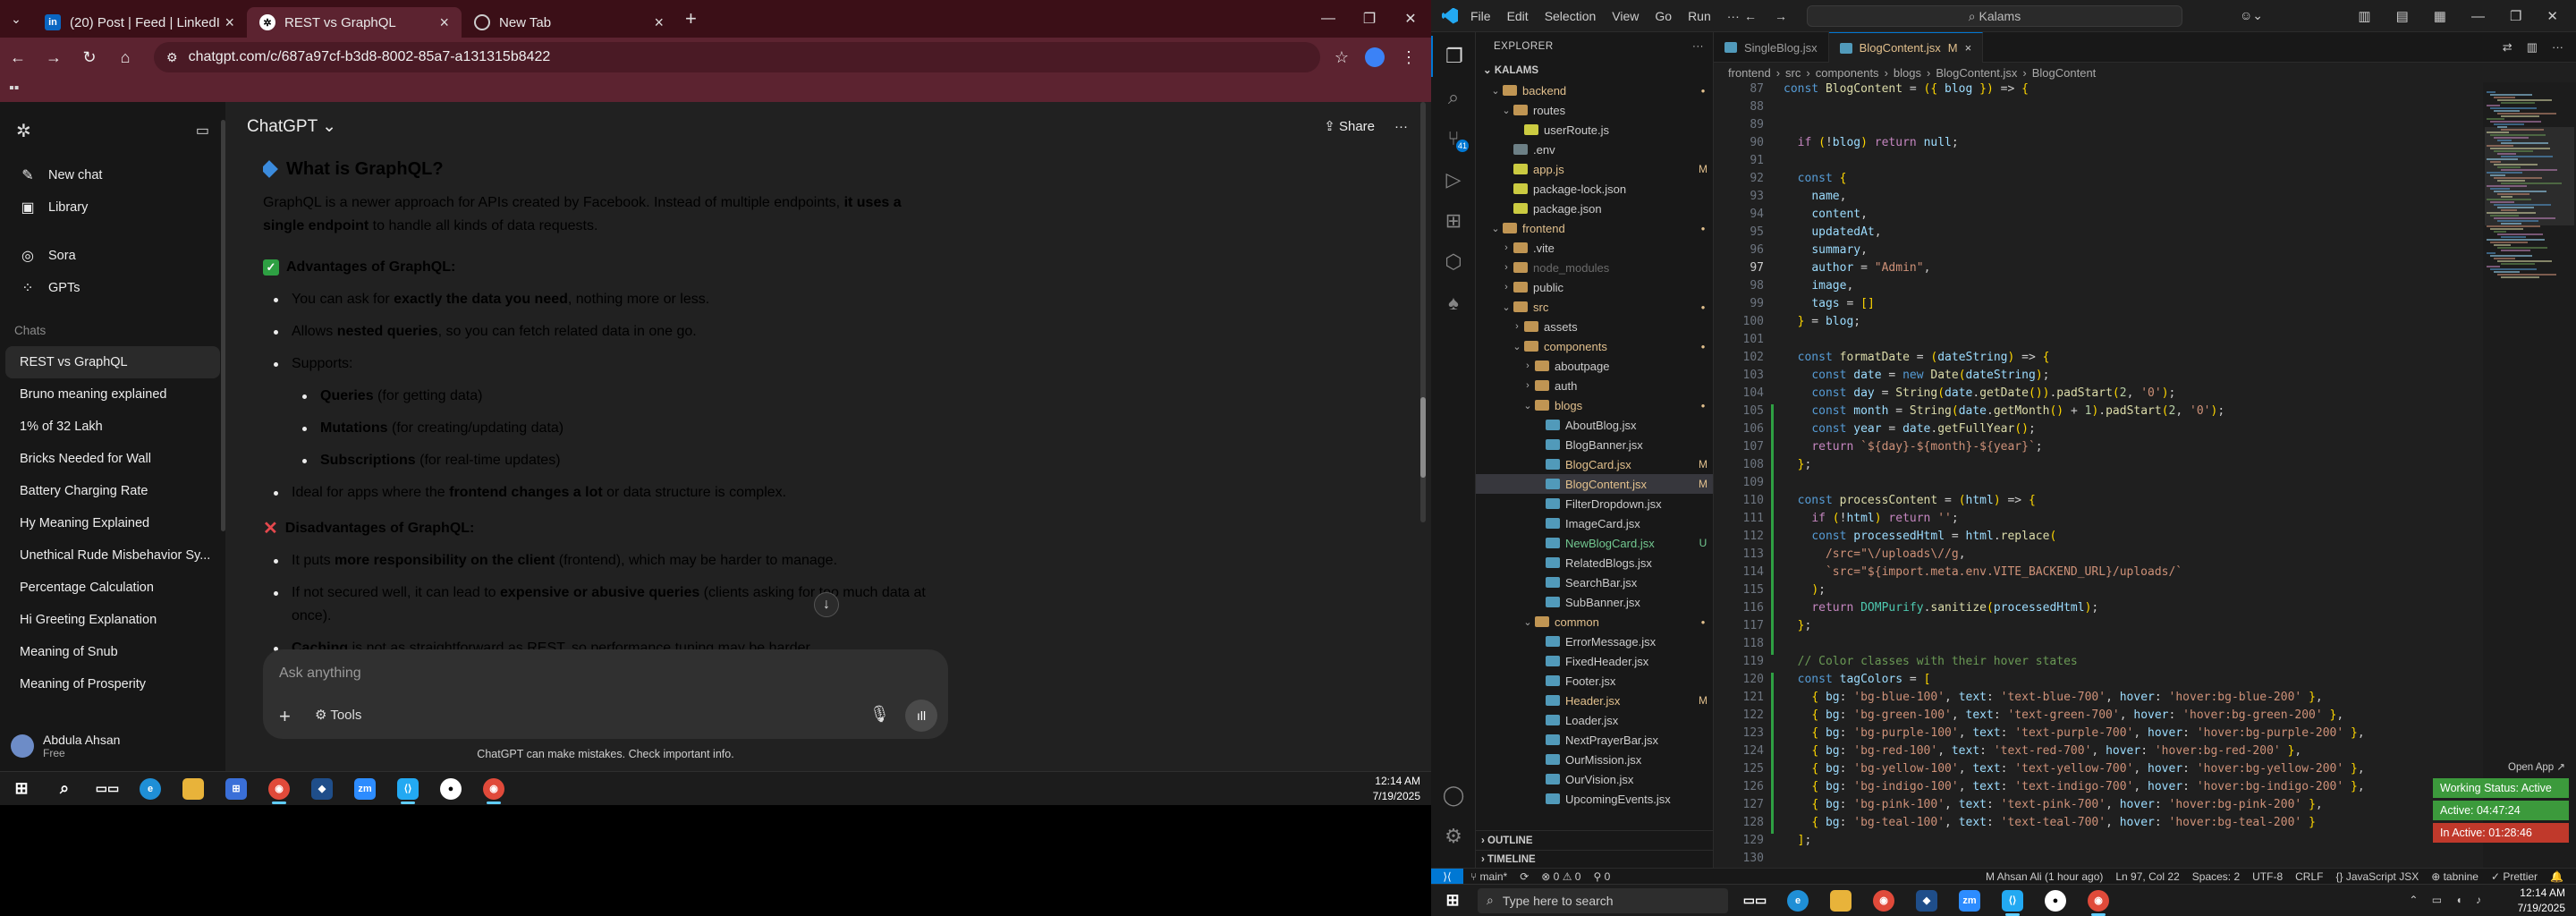 The width and height of the screenshot is (2576, 916). Describe the element at coordinates (1826, 214) in the screenshot. I see `code-line: content,` at that location.